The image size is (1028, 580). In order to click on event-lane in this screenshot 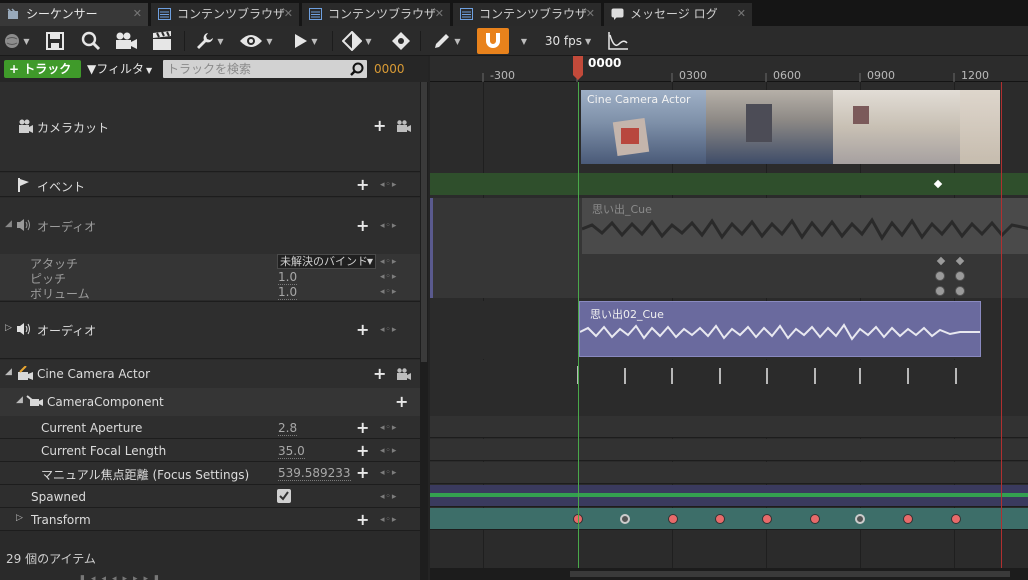, I will do `click(729, 184)`.